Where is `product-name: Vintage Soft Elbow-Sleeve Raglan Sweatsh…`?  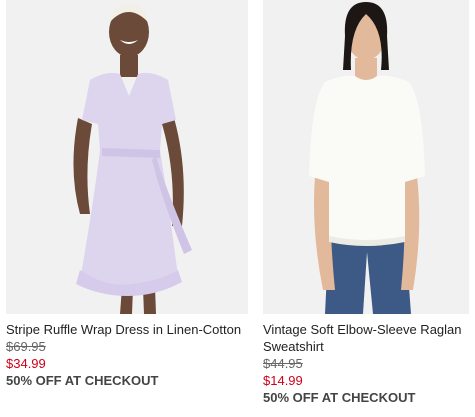 product-name: Vintage Soft Elbow-Sleeve Raglan Sweatsh… is located at coordinates (366, 338).